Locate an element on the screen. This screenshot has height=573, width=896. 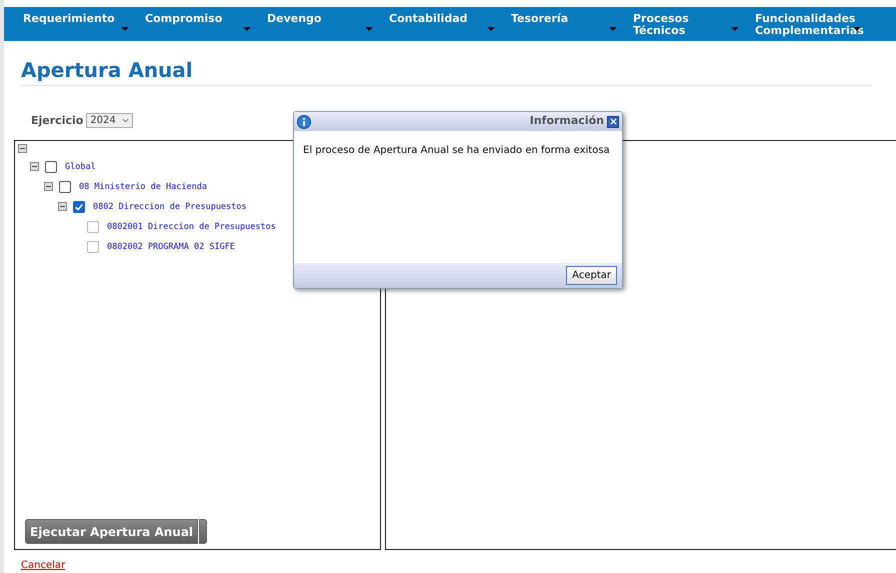
accept-button: Aceptar is located at coordinates (591, 275).